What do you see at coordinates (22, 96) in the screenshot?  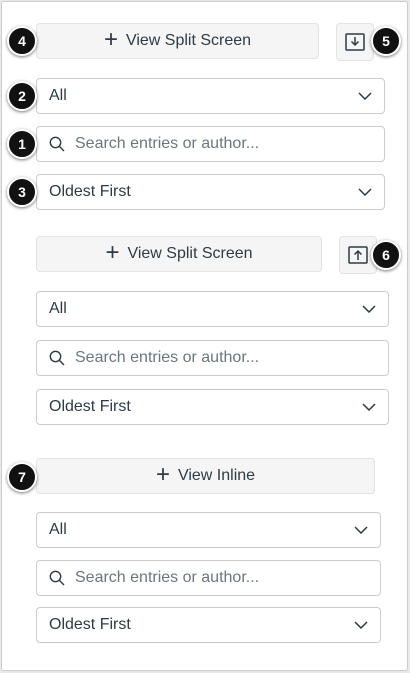 I see `callout-badge-2: 2` at bounding box center [22, 96].